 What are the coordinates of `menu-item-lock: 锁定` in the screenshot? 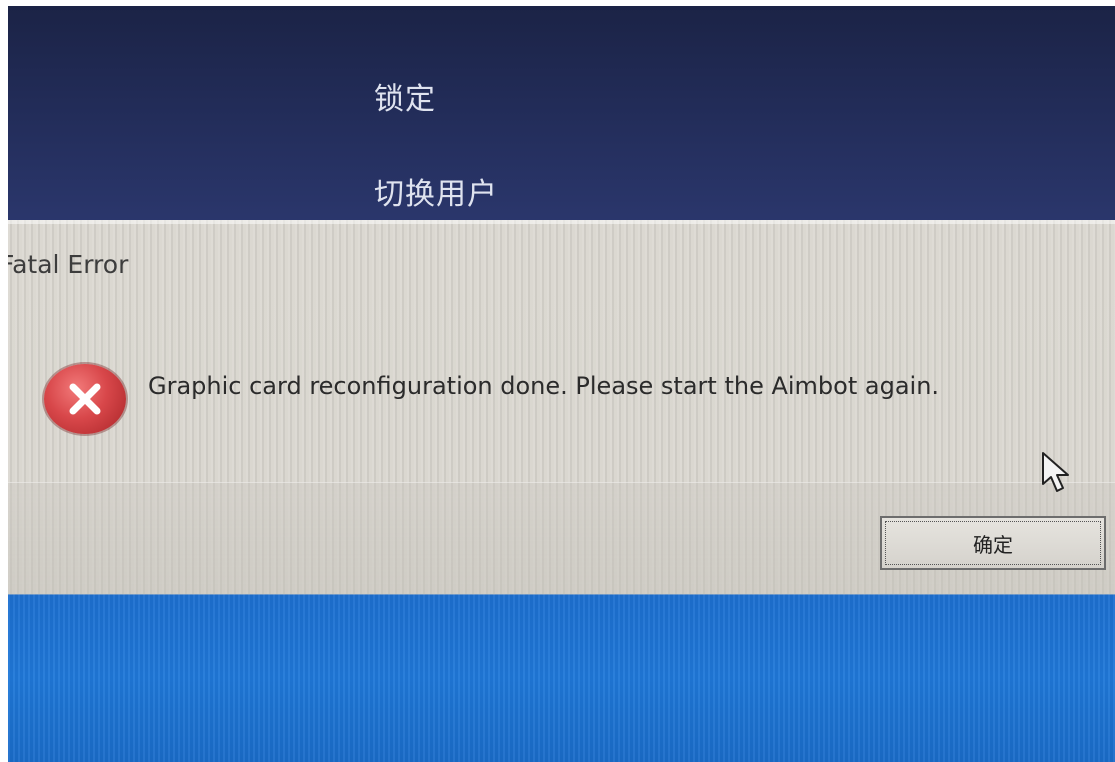 It's located at (405, 96).